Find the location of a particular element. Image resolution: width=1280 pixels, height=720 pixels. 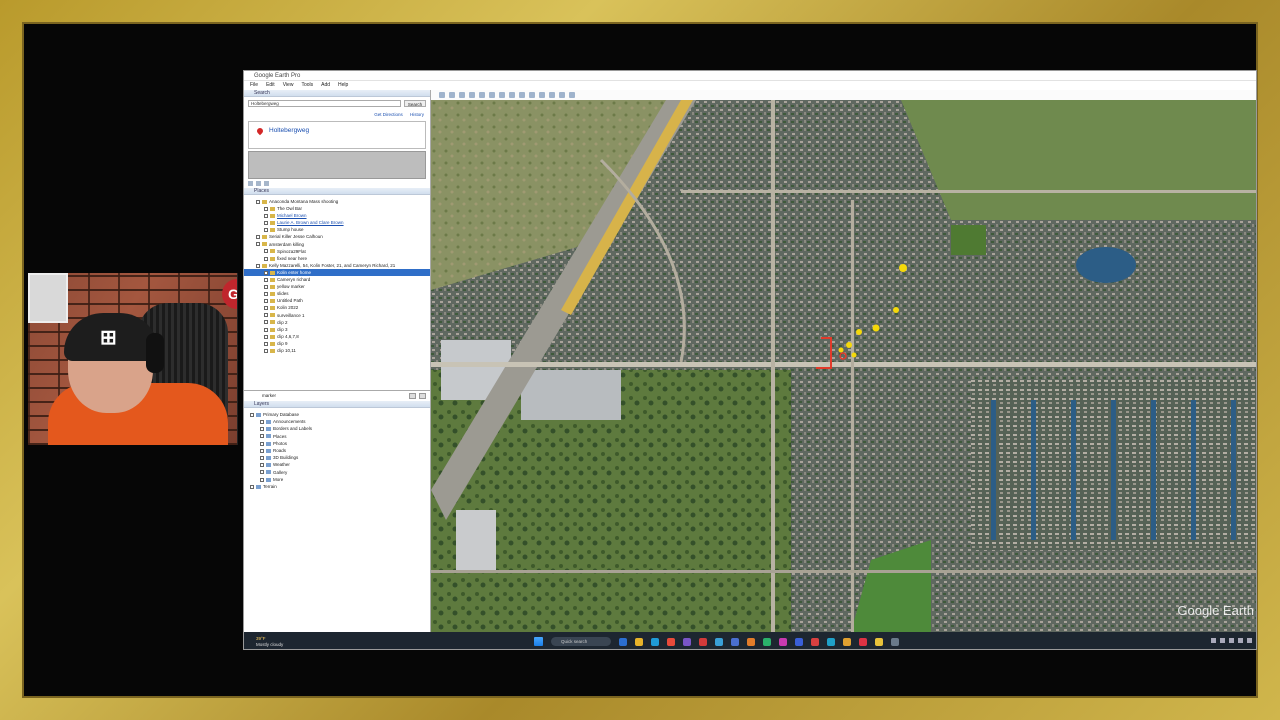

places-item: clip 2 is located at coordinates (337, 322).